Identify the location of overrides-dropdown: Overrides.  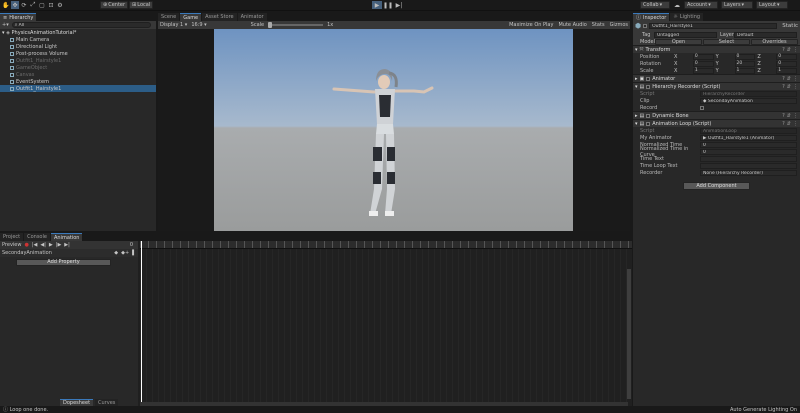
(774, 41).